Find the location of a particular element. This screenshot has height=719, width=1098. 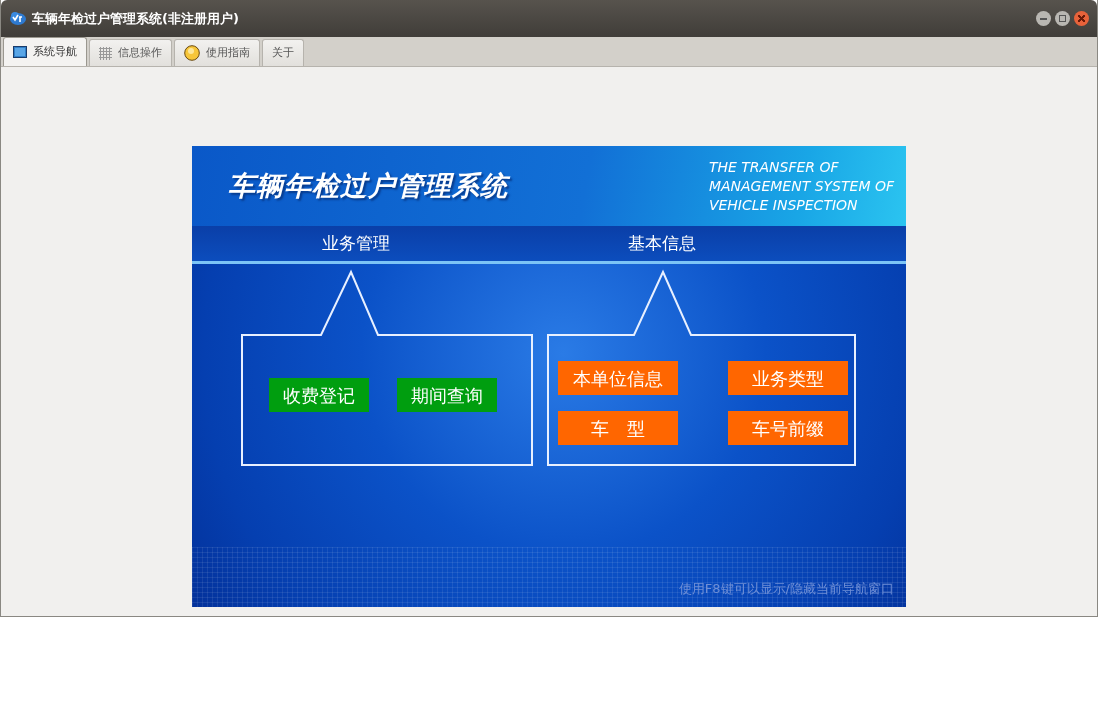

section-heading: 基本信息 is located at coordinates (662, 243).